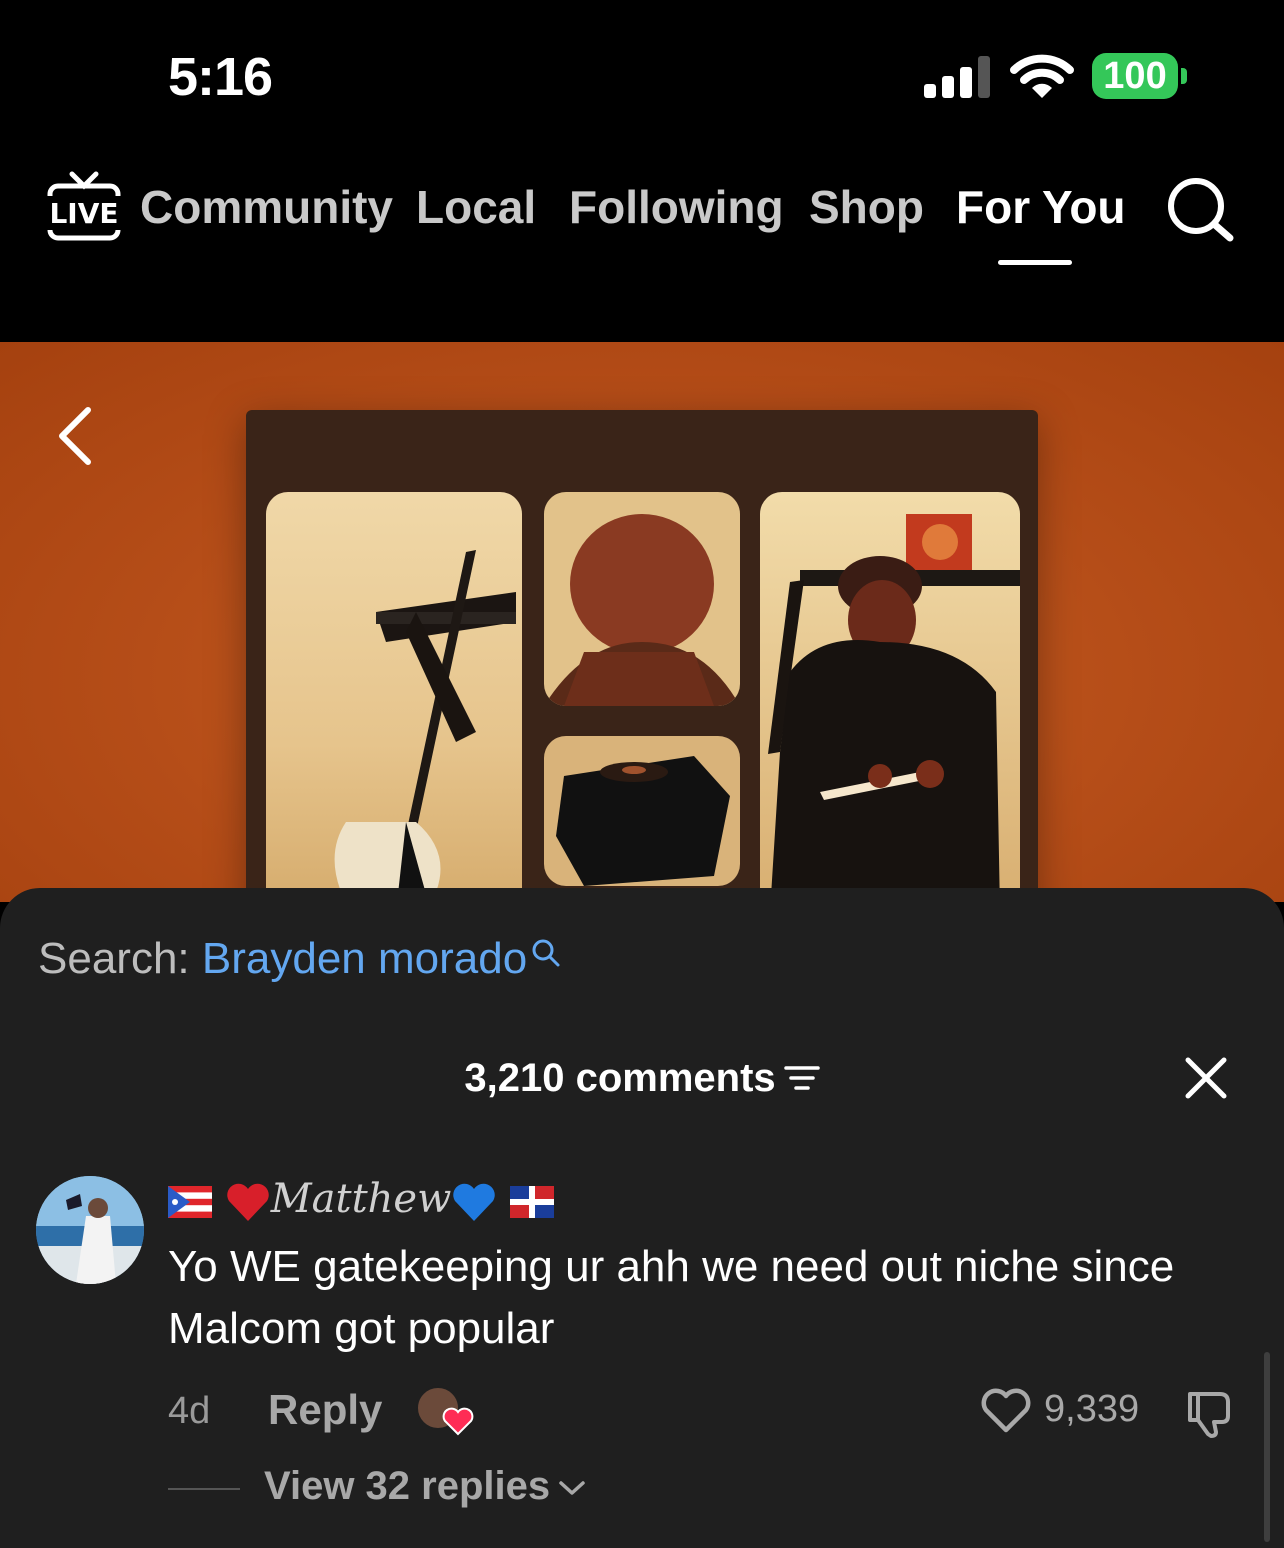 Image resolution: width=1284 pixels, height=1548 pixels. I want to click on close-icon, so click(1206, 1078).